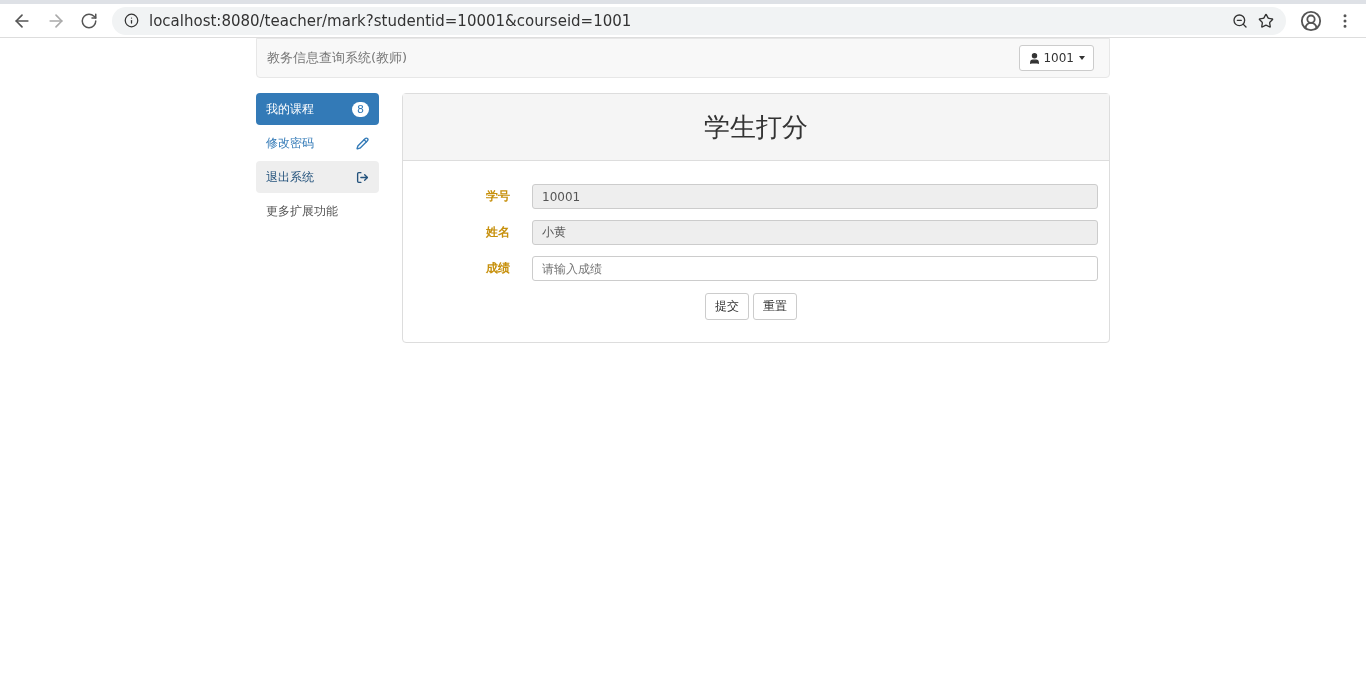  I want to click on sidebar-label: 我的课程, so click(290, 109).